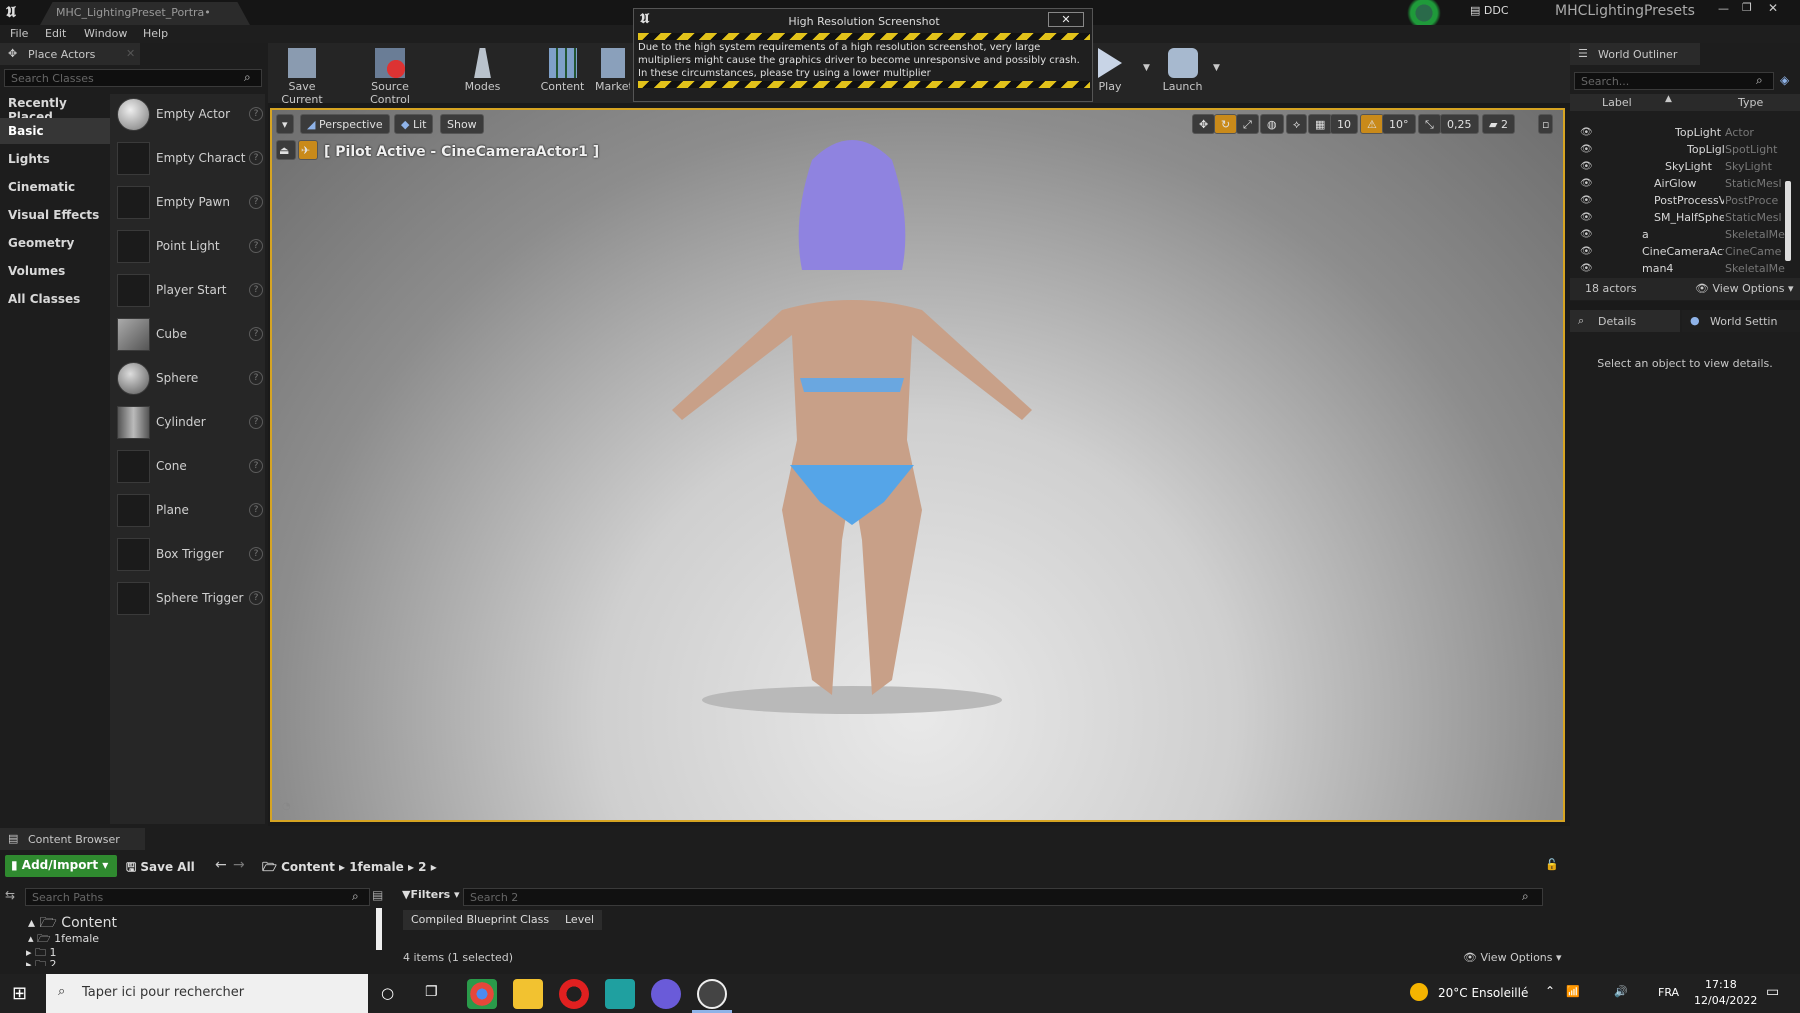  I want to click on metahuman-icon, so click(620, 994).